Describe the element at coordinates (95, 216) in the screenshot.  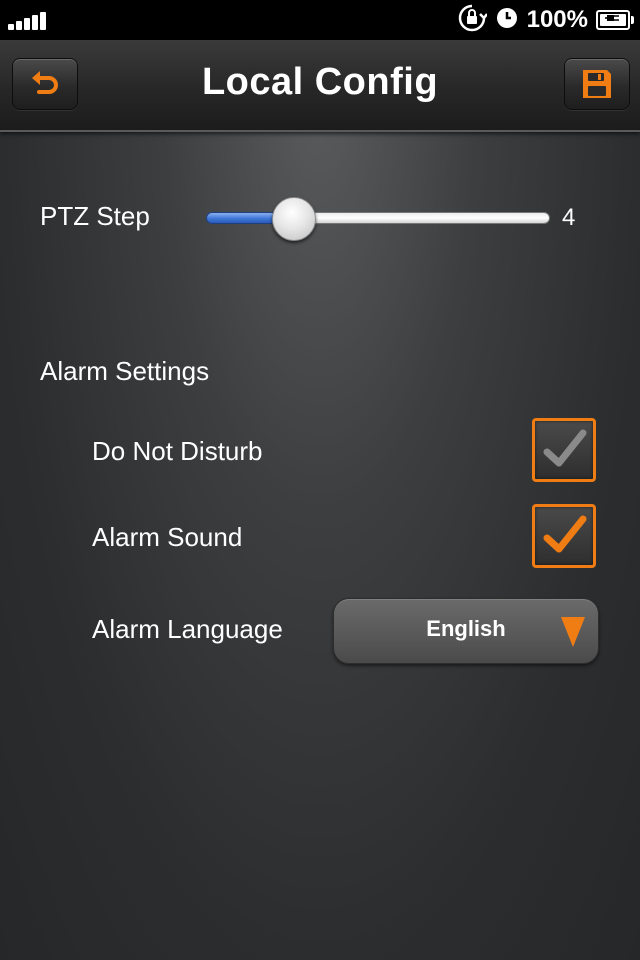
I see `ptz-step-label: PTZ Step` at that location.